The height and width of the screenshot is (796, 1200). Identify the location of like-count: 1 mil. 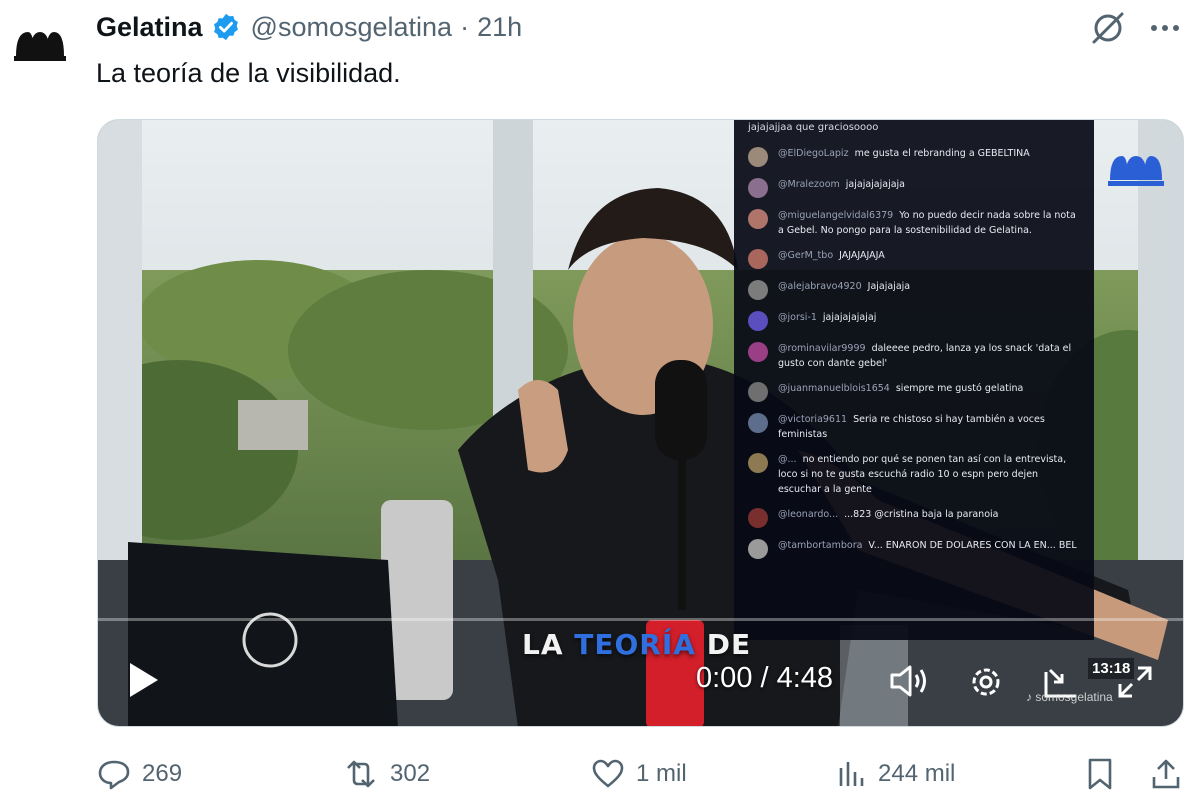
(661, 773).